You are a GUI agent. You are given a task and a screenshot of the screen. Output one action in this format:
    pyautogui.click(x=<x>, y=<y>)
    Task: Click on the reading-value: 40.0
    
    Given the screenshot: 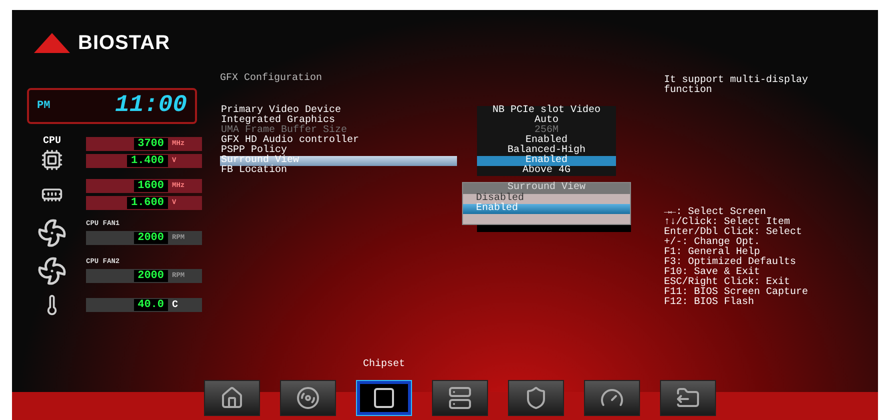 What is the action you would take?
    pyautogui.click(x=151, y=305)
    